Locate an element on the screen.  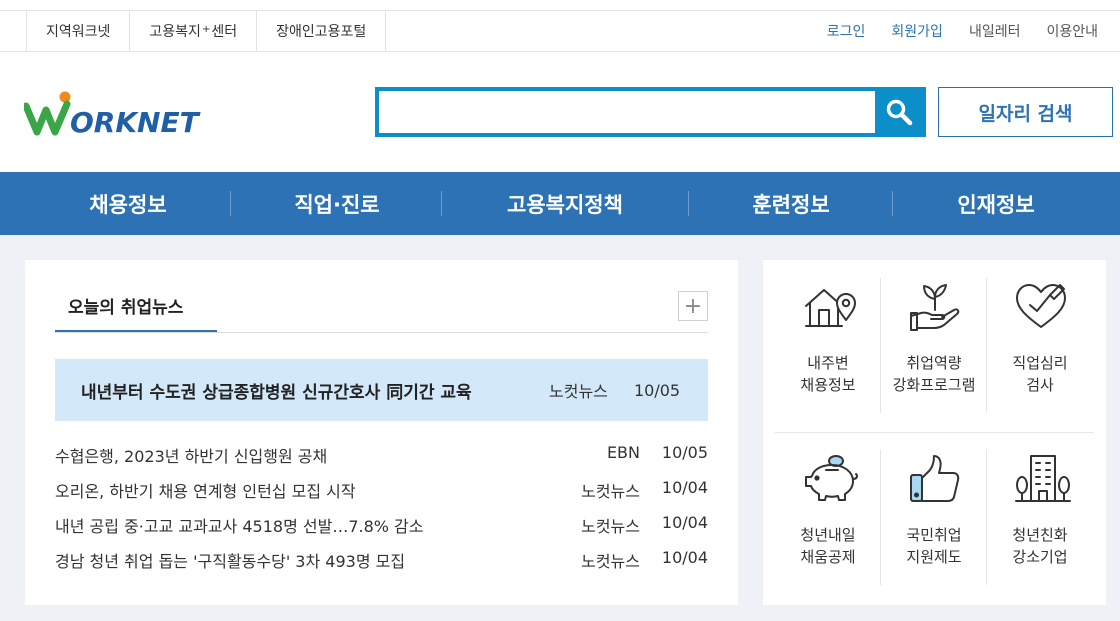
featured-news-item: 내년부터 수도권 상급종합병원 신규간호사 同기간 교육 노컷뉴스 10/05 is located at coordinates (381, 390).